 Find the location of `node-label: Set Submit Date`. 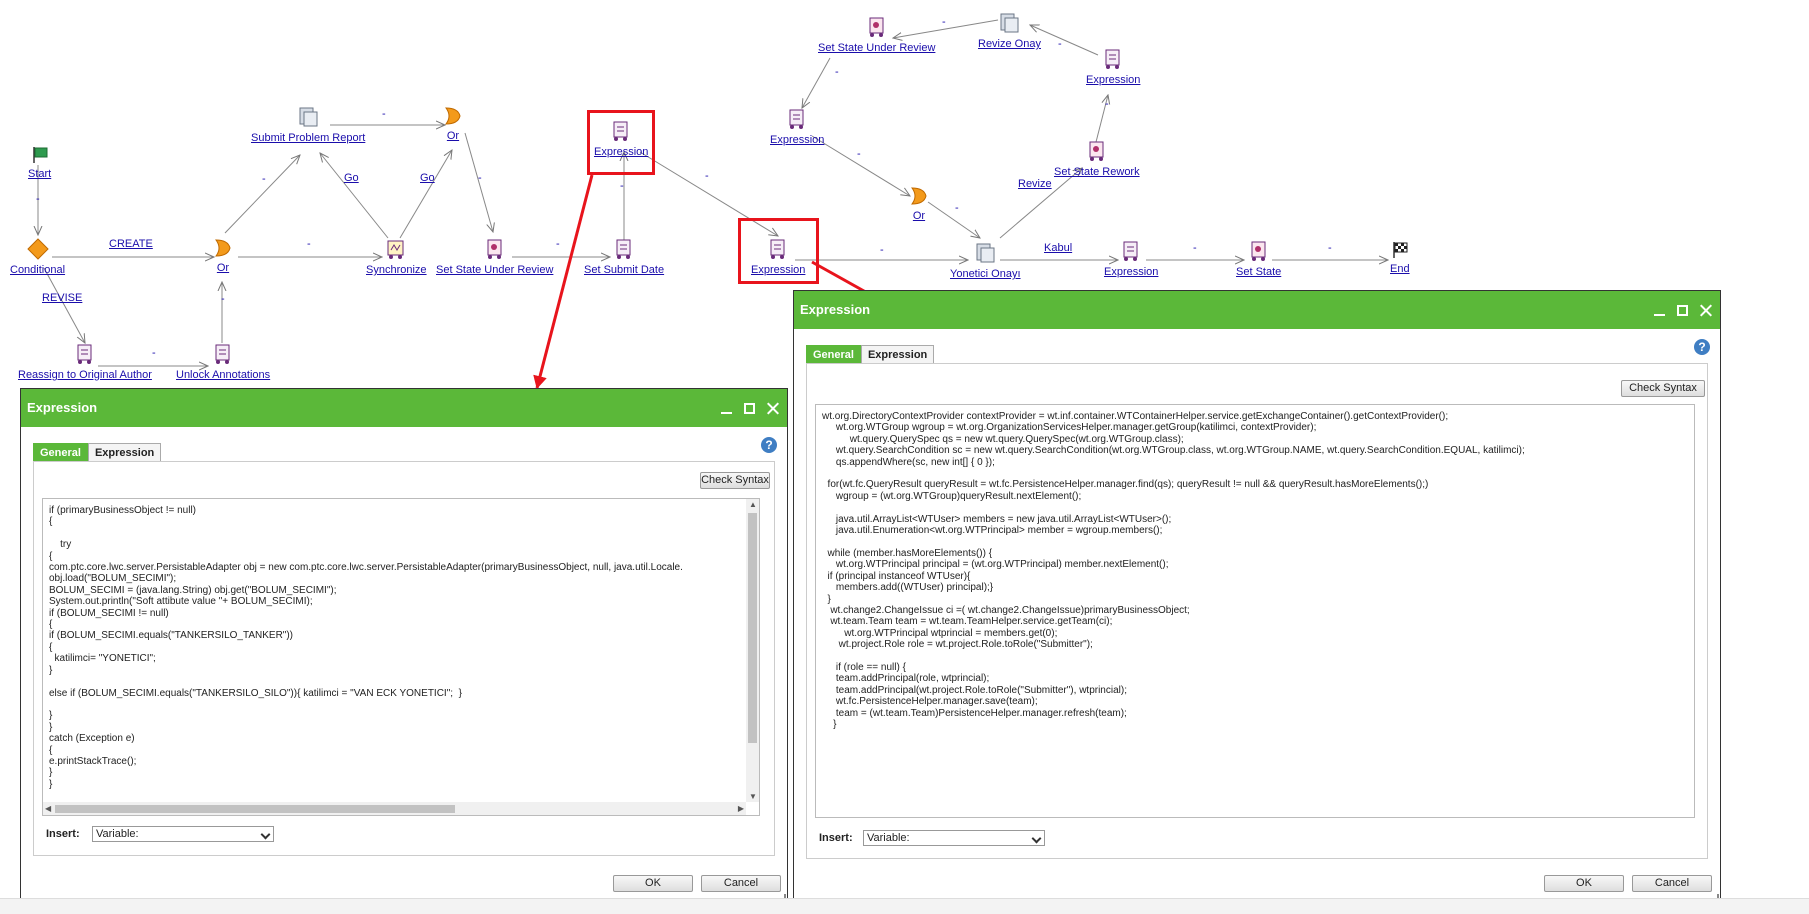

node-label: Set Submit Date is located at coordinates (624, 270).